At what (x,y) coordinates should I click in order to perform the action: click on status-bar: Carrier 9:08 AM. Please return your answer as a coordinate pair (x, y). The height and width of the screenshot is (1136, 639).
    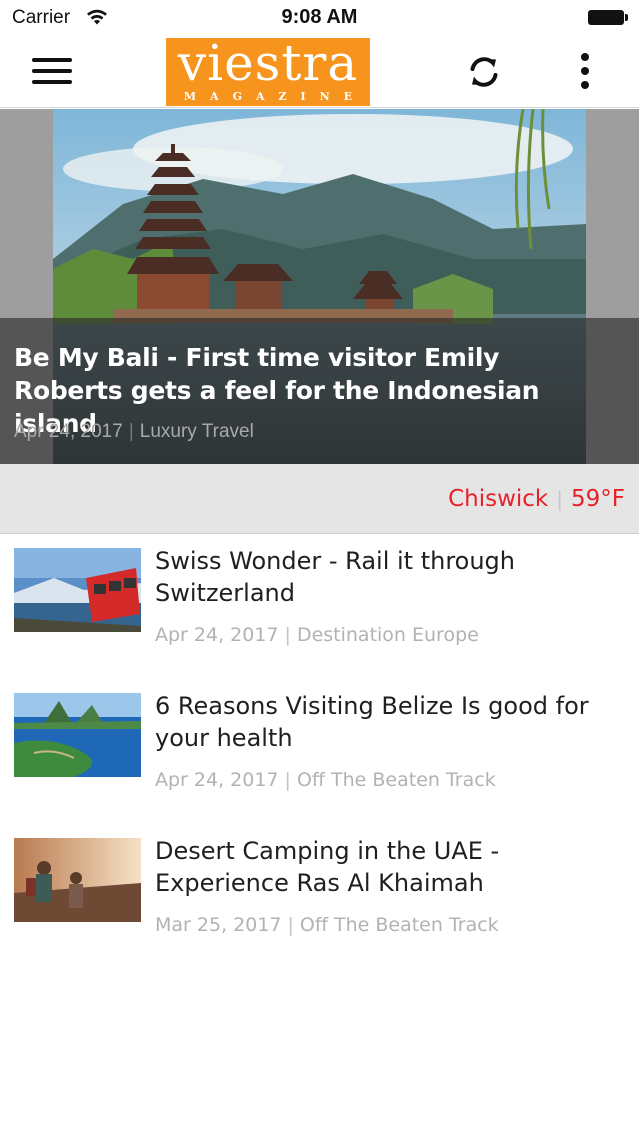
    Looking at the image, I should click on (319, 18).